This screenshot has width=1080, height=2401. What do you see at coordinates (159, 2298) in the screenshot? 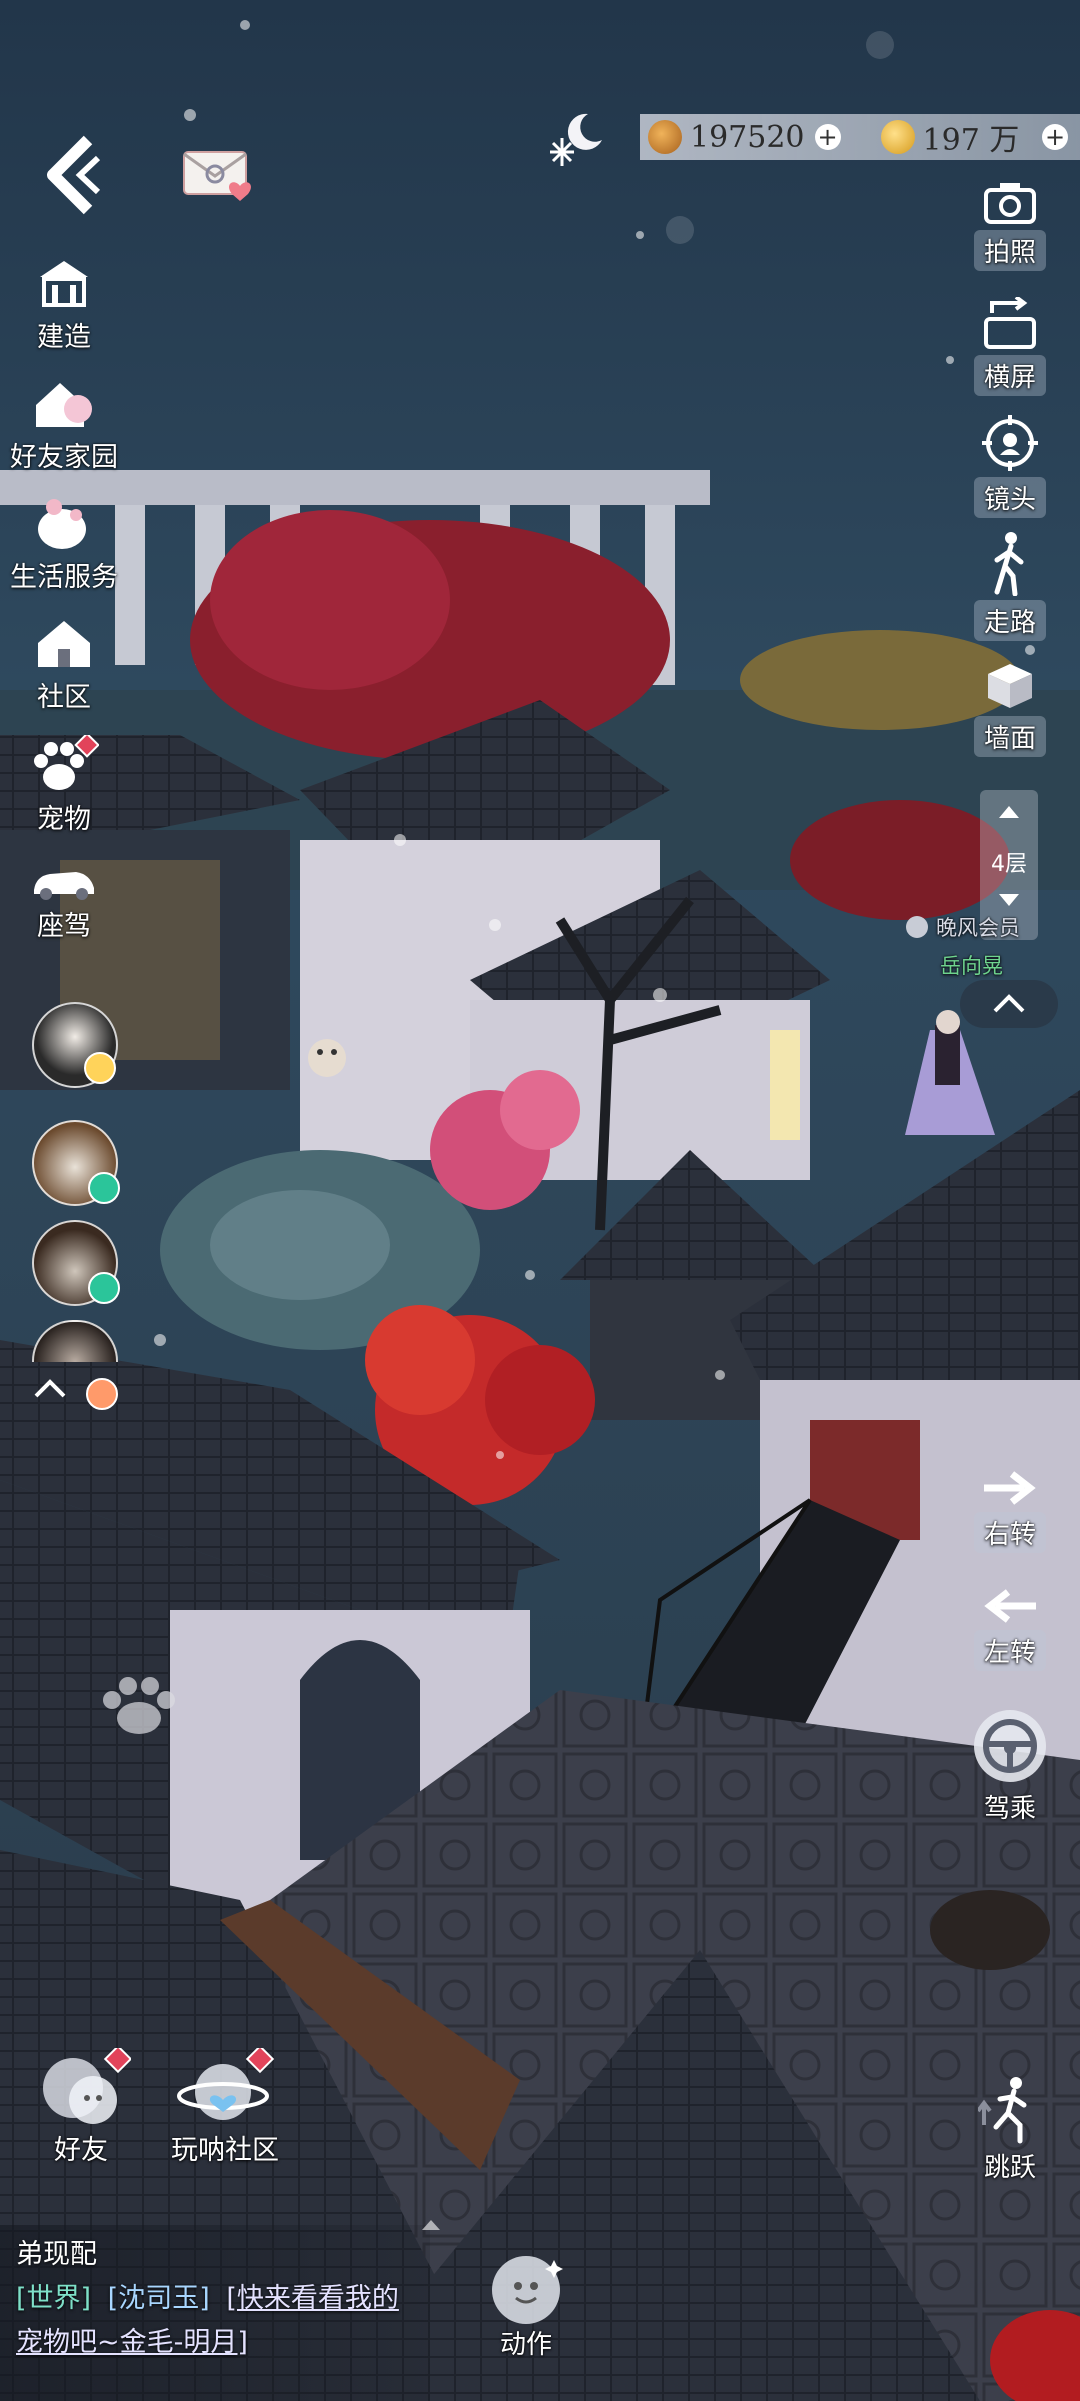
I see `chat-sender: [沈司玉]` at bounding box center [159, 2298].